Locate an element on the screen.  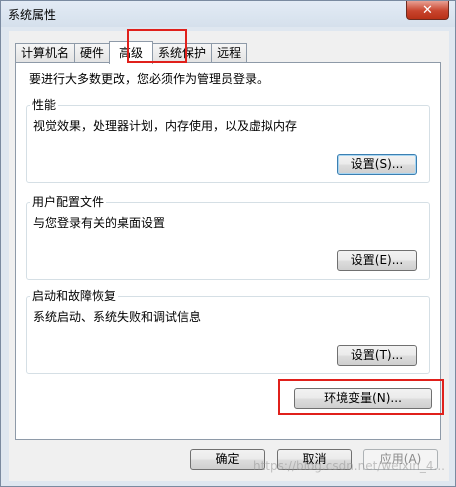
startup-recovery-title: 启动和故障恢复 is located at coordinates (74, 296).